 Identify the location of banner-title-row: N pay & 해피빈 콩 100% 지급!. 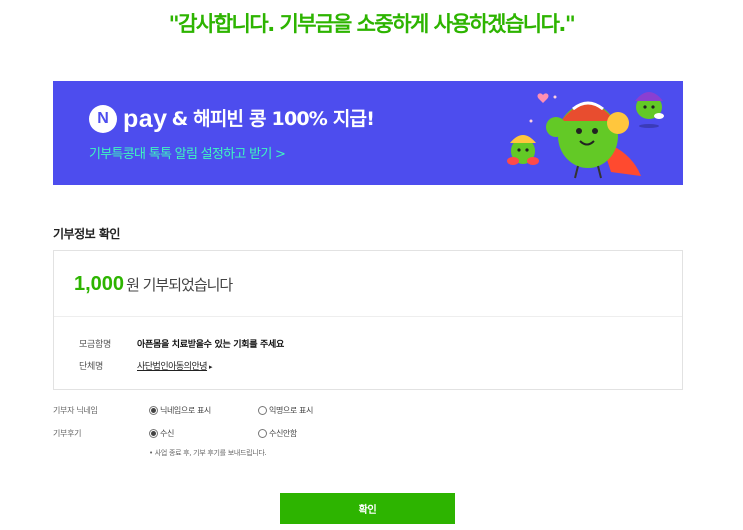
(232, 119).